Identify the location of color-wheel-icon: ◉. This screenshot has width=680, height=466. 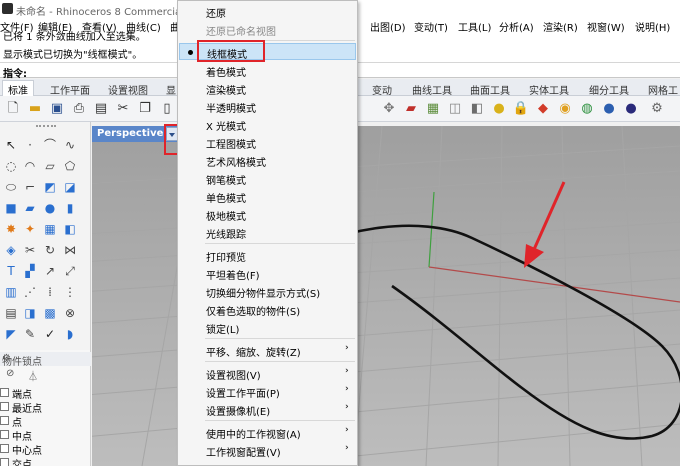
(565, 109).